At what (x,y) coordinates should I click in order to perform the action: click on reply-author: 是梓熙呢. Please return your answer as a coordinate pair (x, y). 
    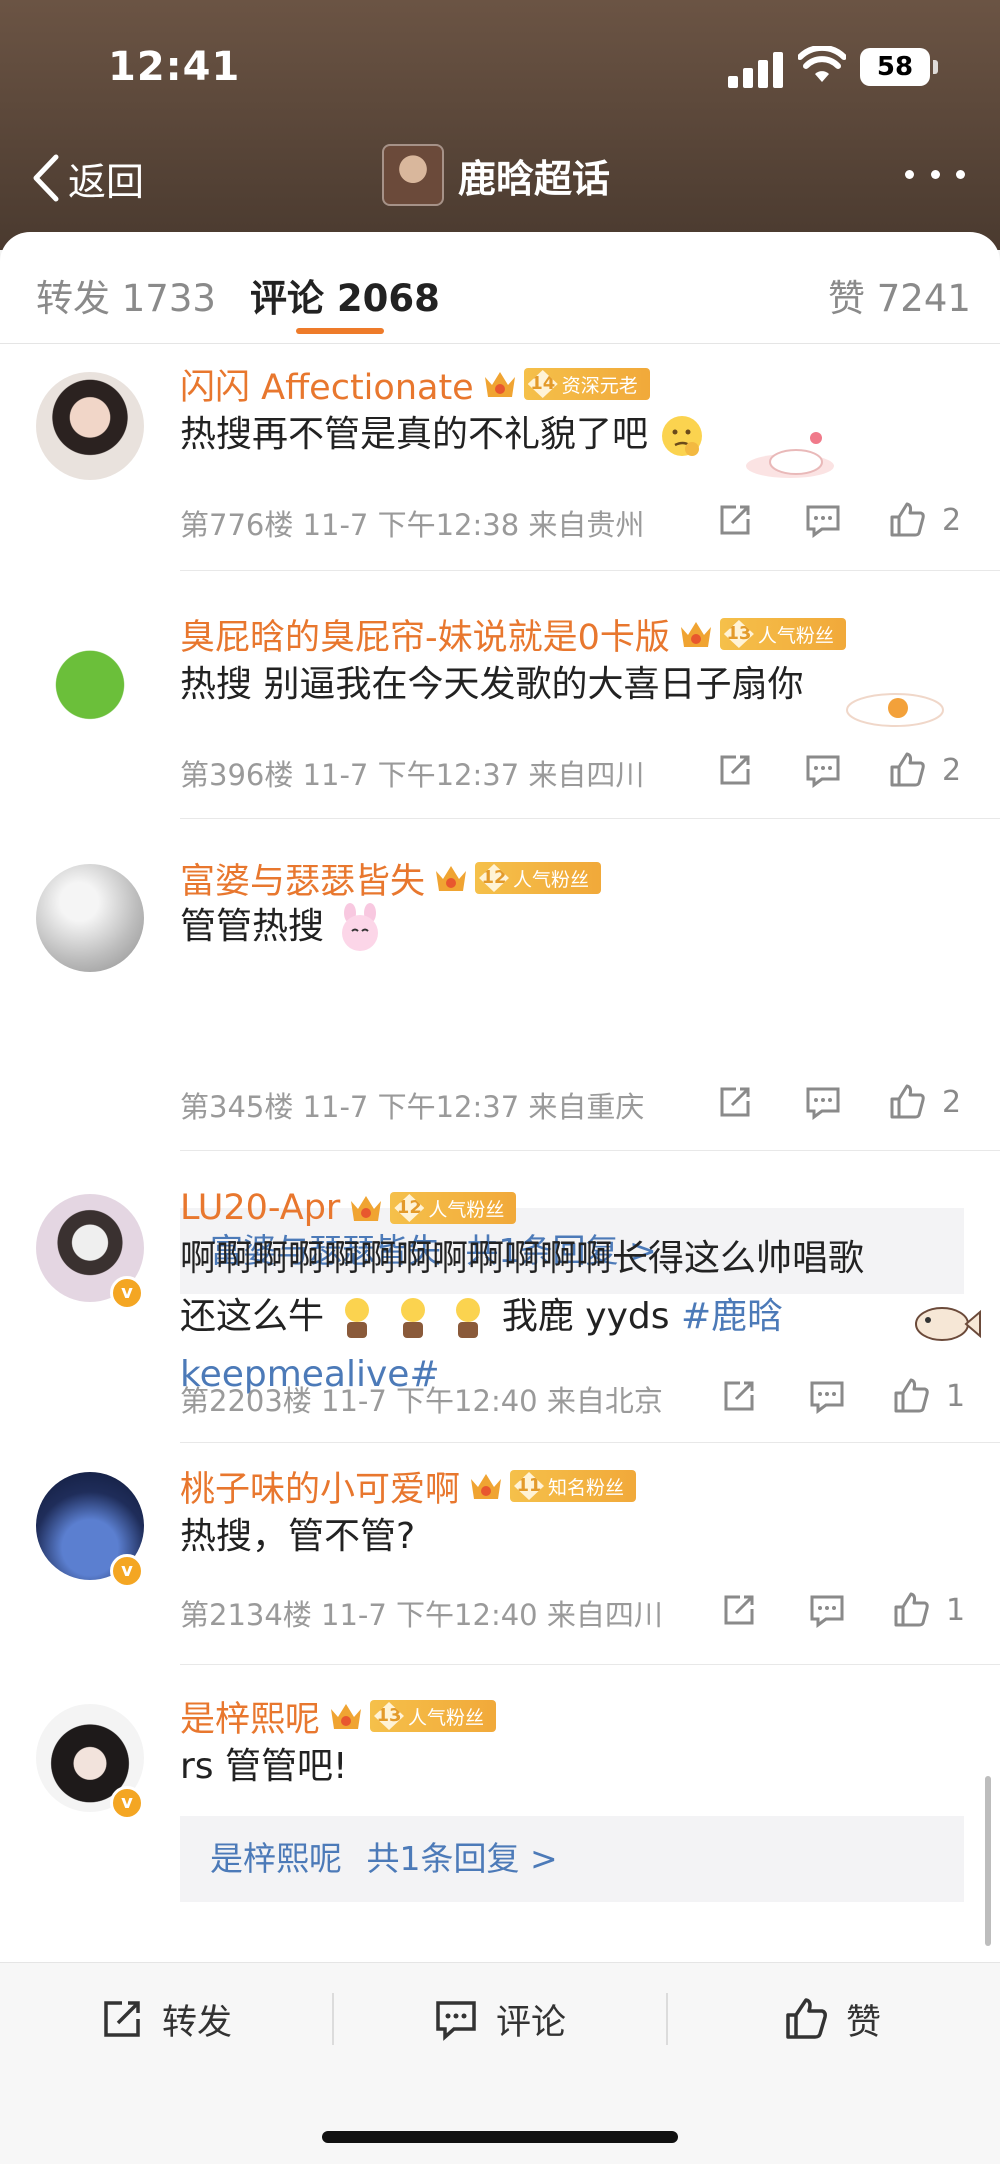
    Looking at the image, I should click on (276, 1858).